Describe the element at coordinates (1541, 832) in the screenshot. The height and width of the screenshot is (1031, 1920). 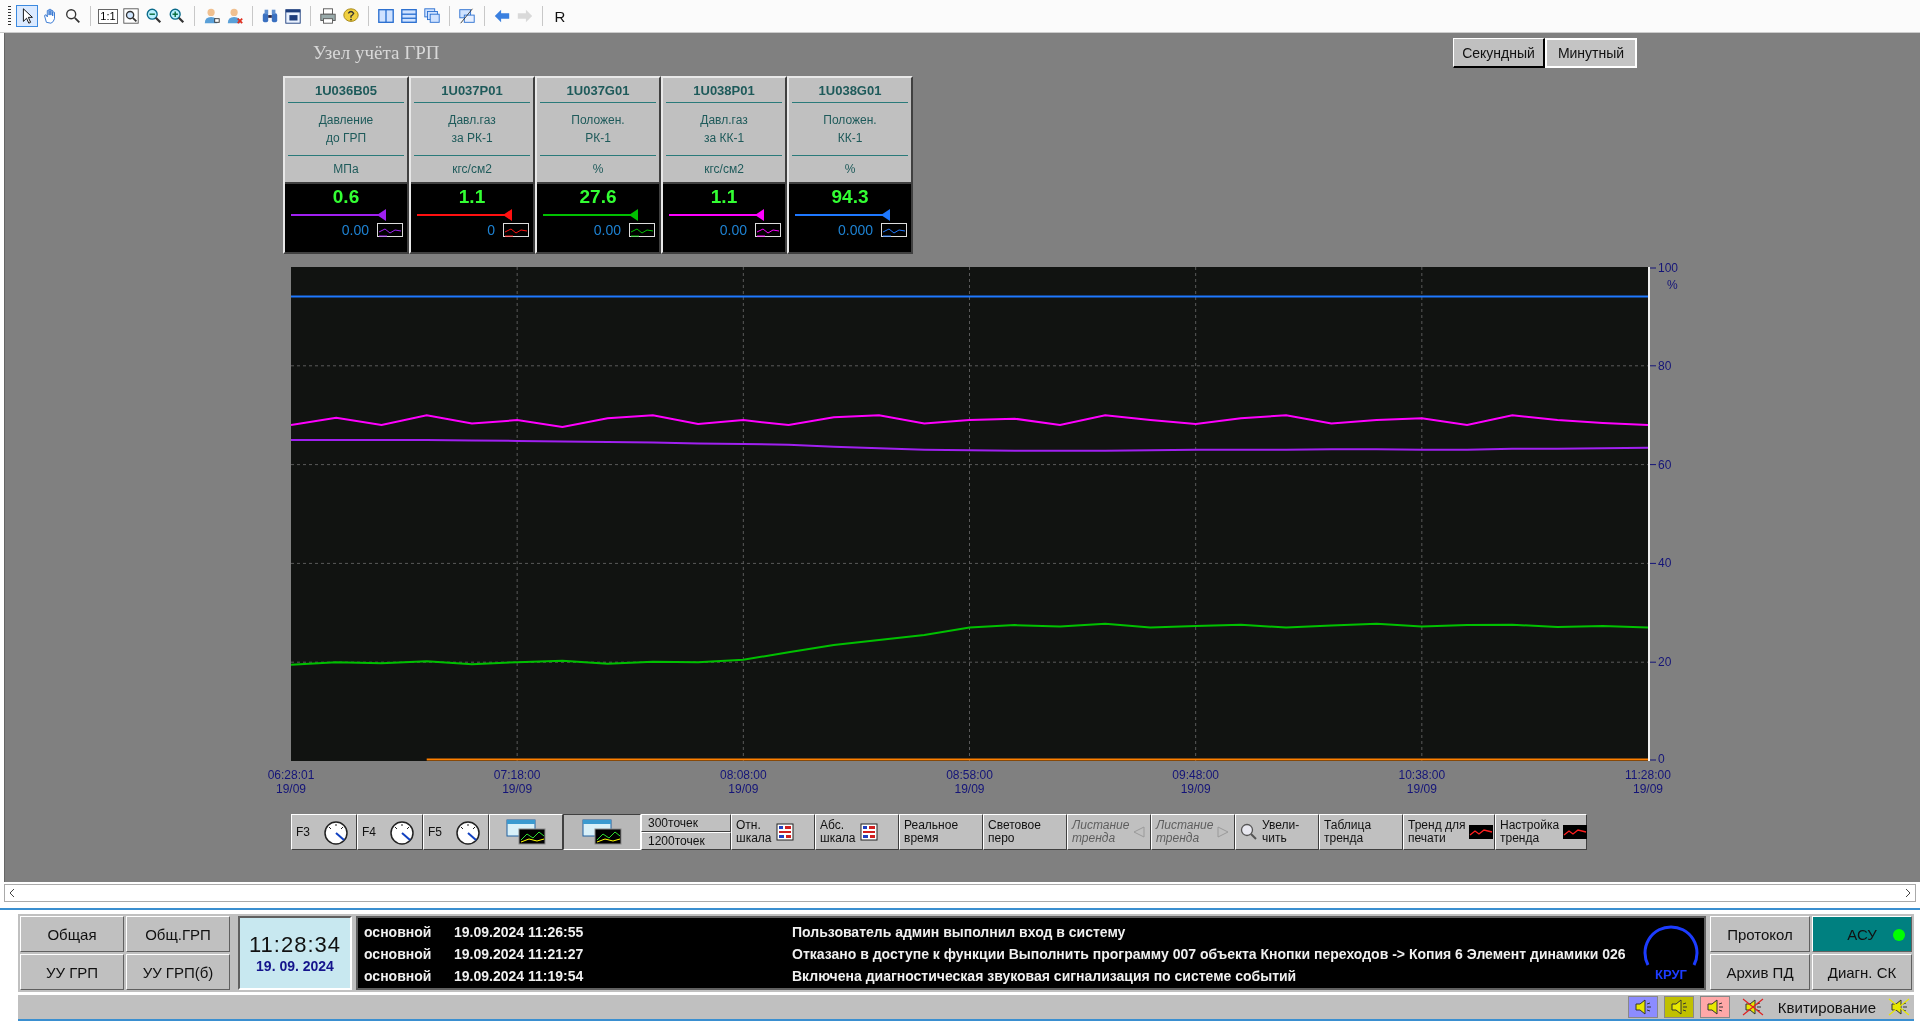
I see `trend-toolbar-button: Настройка тренда` at that location.